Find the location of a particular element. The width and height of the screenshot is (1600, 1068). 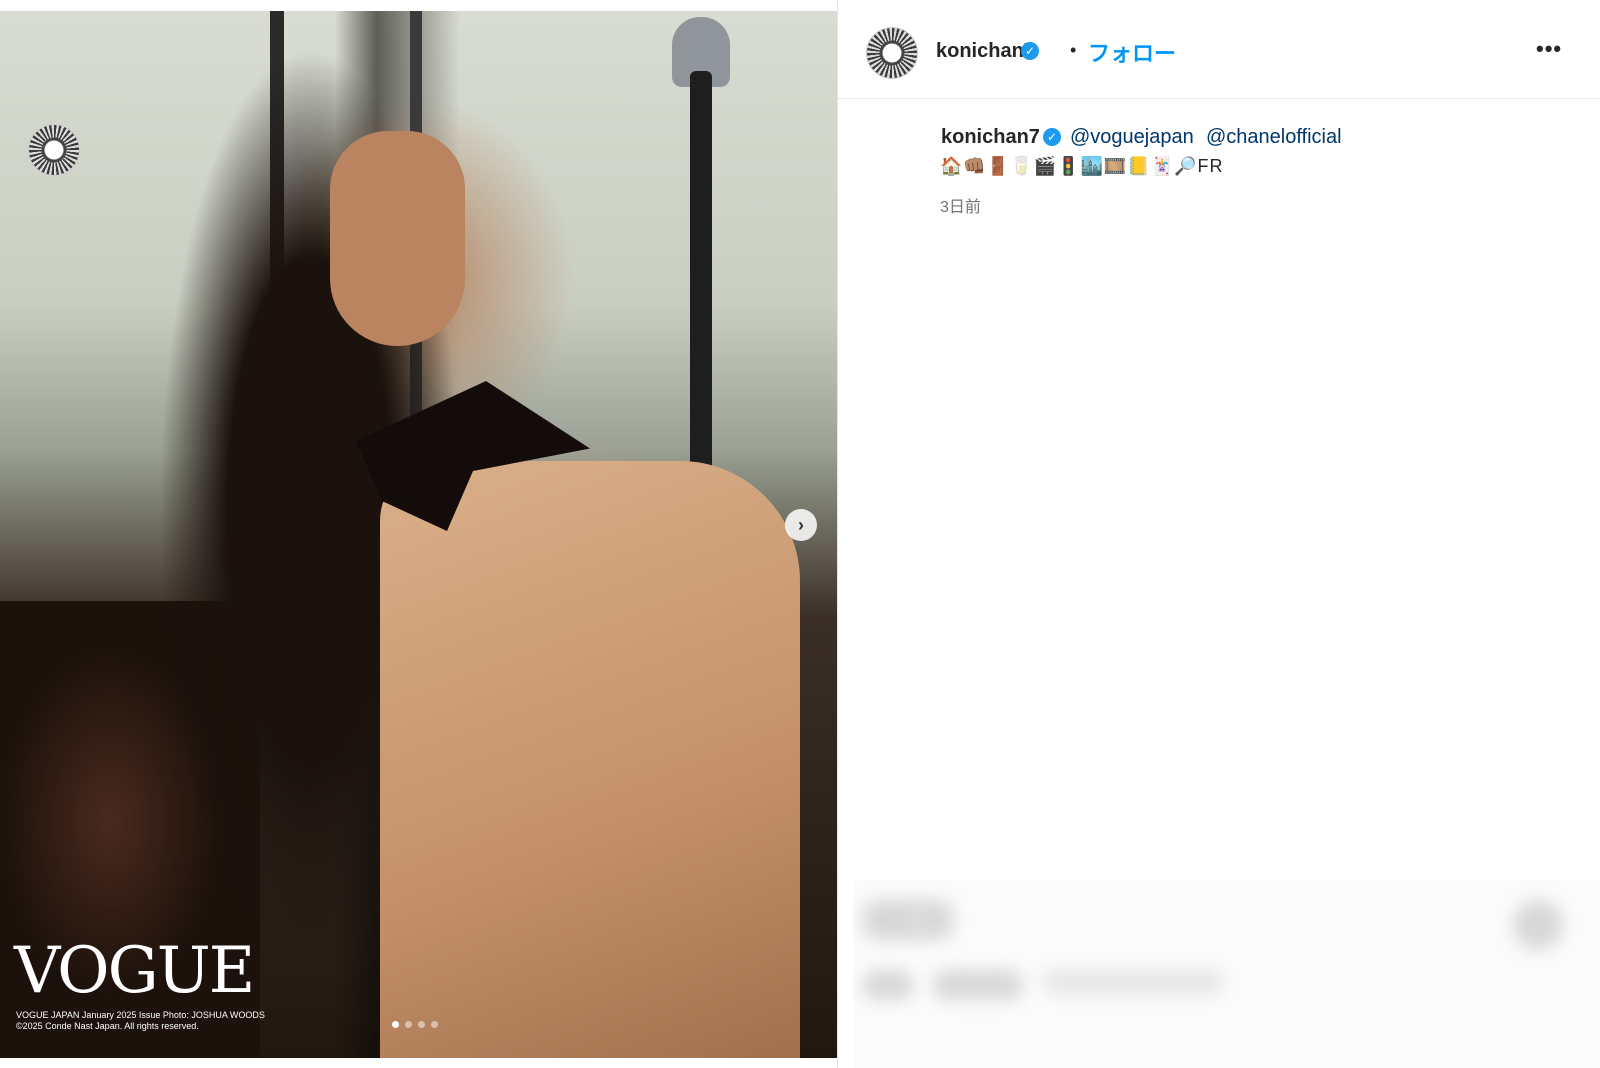

model-dress is located at coordinates (590, 759).